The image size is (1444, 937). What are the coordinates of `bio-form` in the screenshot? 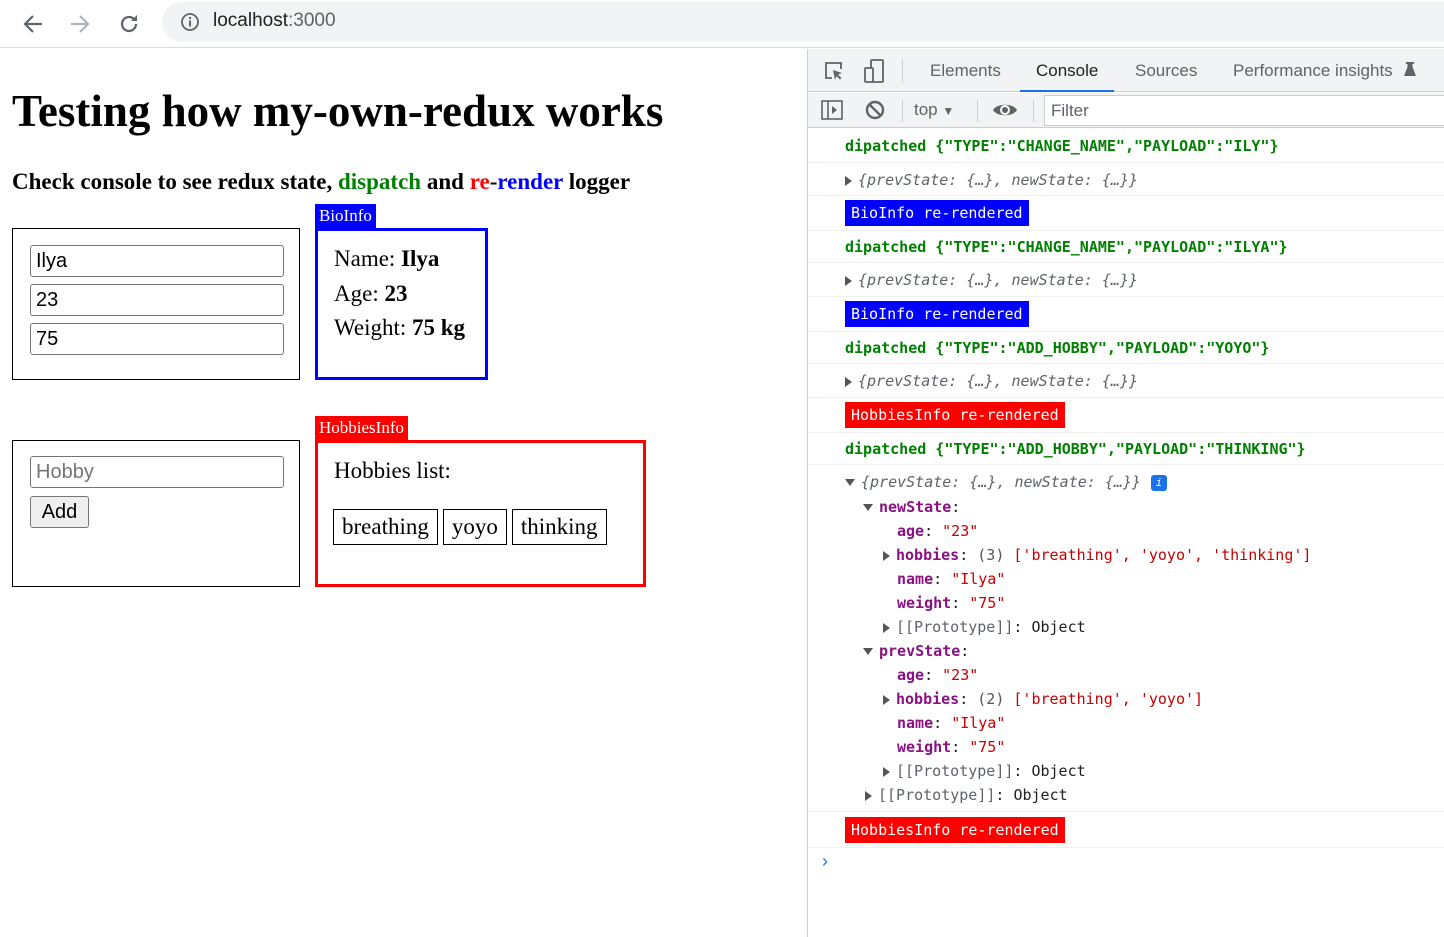 It's located at (156, 304).